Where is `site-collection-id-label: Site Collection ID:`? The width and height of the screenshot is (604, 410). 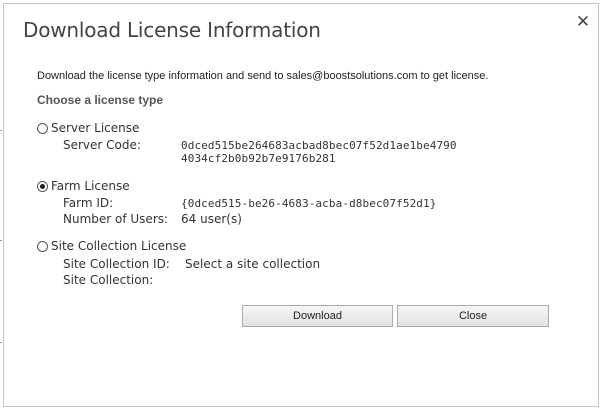 site-collection-id-label: Site Collection ID: is located at coordinates (116, 264).